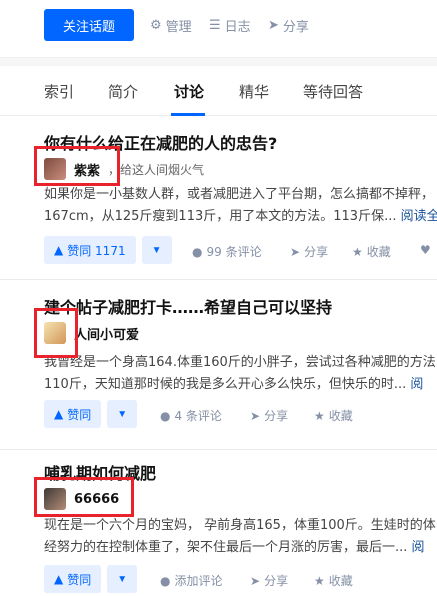  What do you see at coordinates (156, 169) in the screenshot?
I see `author-bio: ，给这人间烟火气` at bounding box center [156, 169].